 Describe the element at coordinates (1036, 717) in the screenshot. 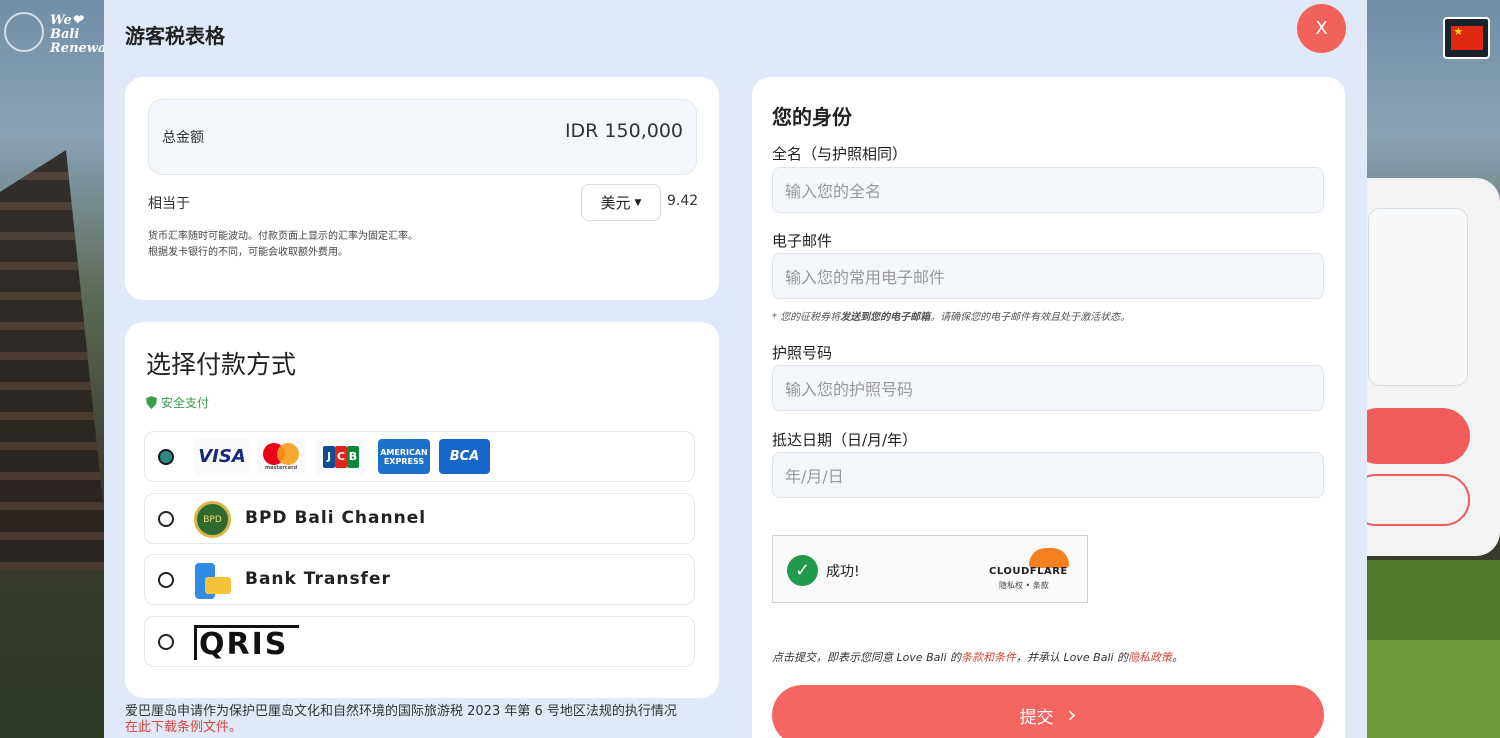

I see `submit-label: 提交` at that location.